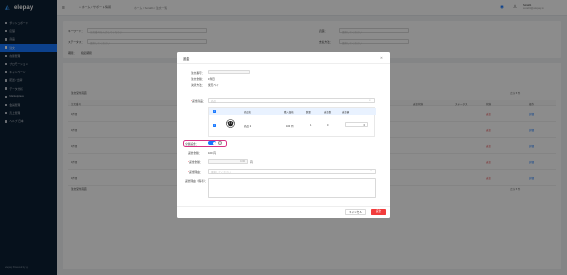 The width and height of the screenshot is (567, 275). I want to click on product-image, so click(230, 123).